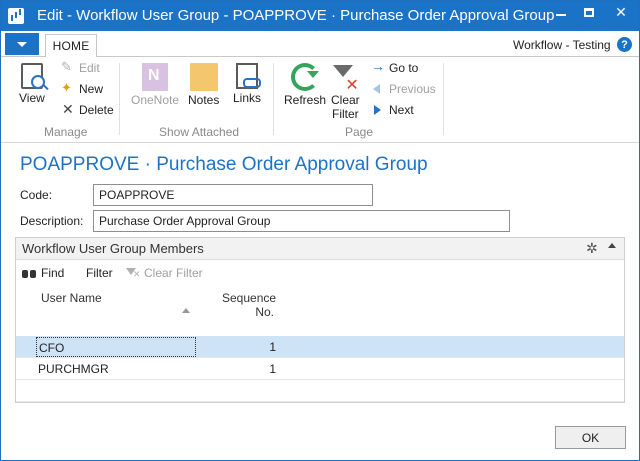 This screenshot has width=640, height=461. What do you see at coordinates (32, 76) in the screenshot?
I see `view-icon` at bounding box center [32, 76].